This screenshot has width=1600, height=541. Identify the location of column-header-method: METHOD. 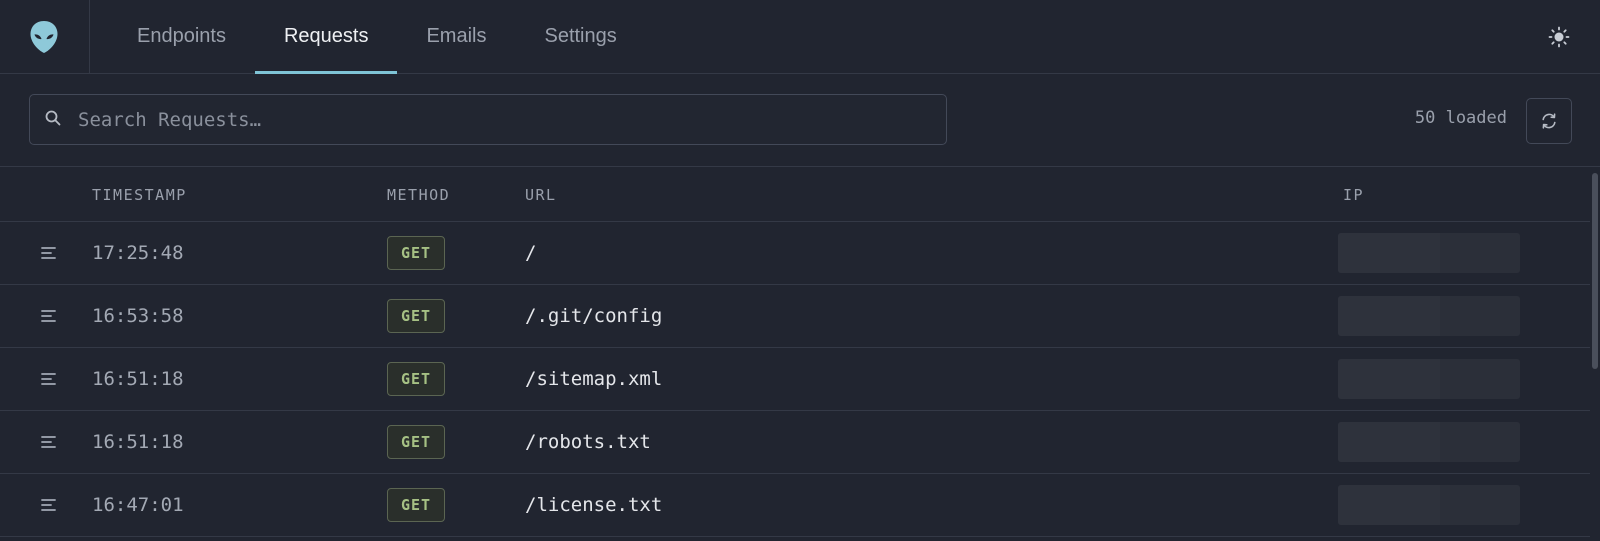
(418, 195).